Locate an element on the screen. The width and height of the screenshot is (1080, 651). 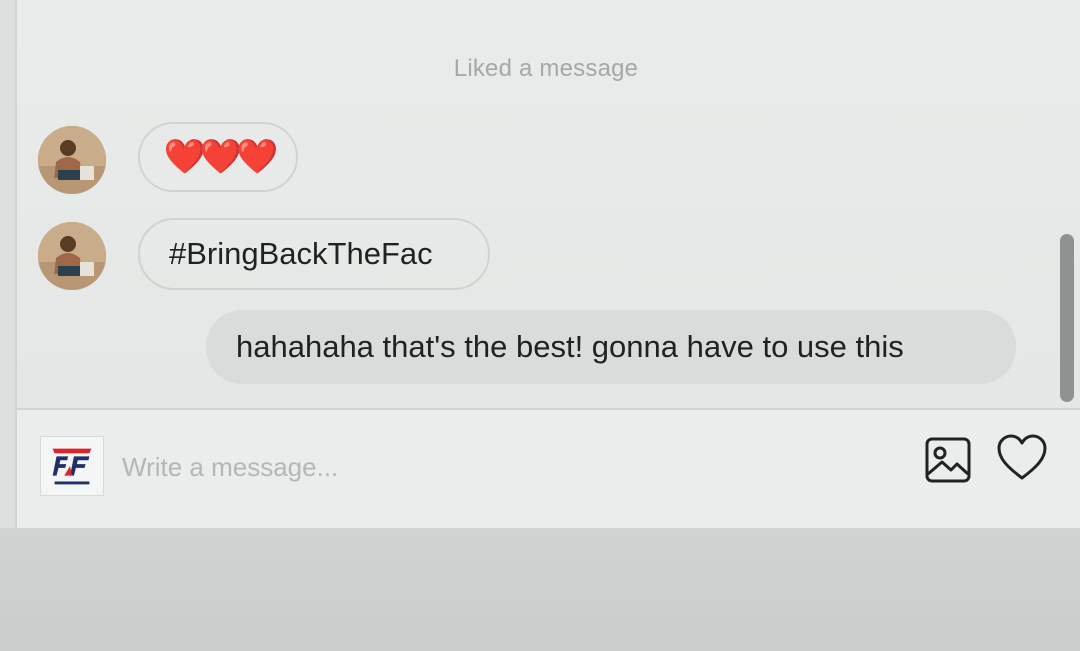
image-icon is located at coordinates (948, 460).